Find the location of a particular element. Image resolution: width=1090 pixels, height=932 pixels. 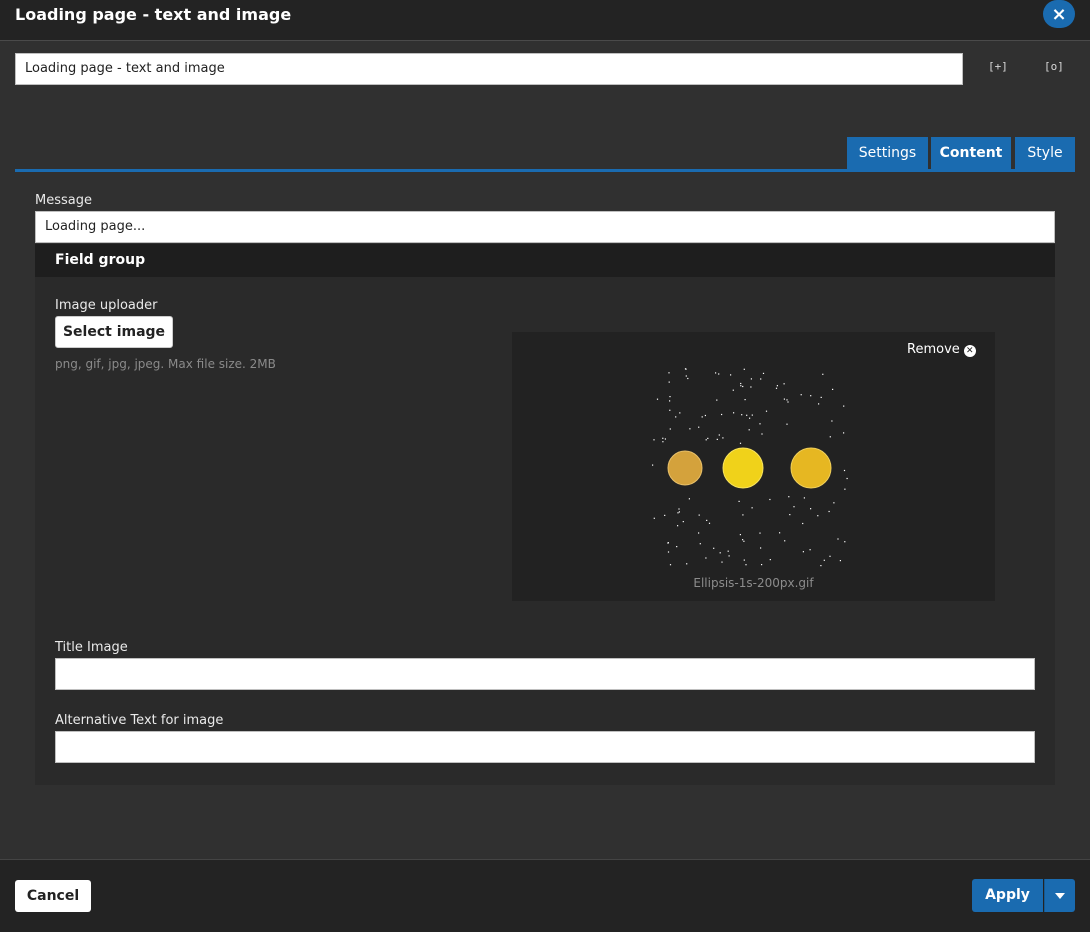

tab-style: Style is located at coordinates (1045, 153).